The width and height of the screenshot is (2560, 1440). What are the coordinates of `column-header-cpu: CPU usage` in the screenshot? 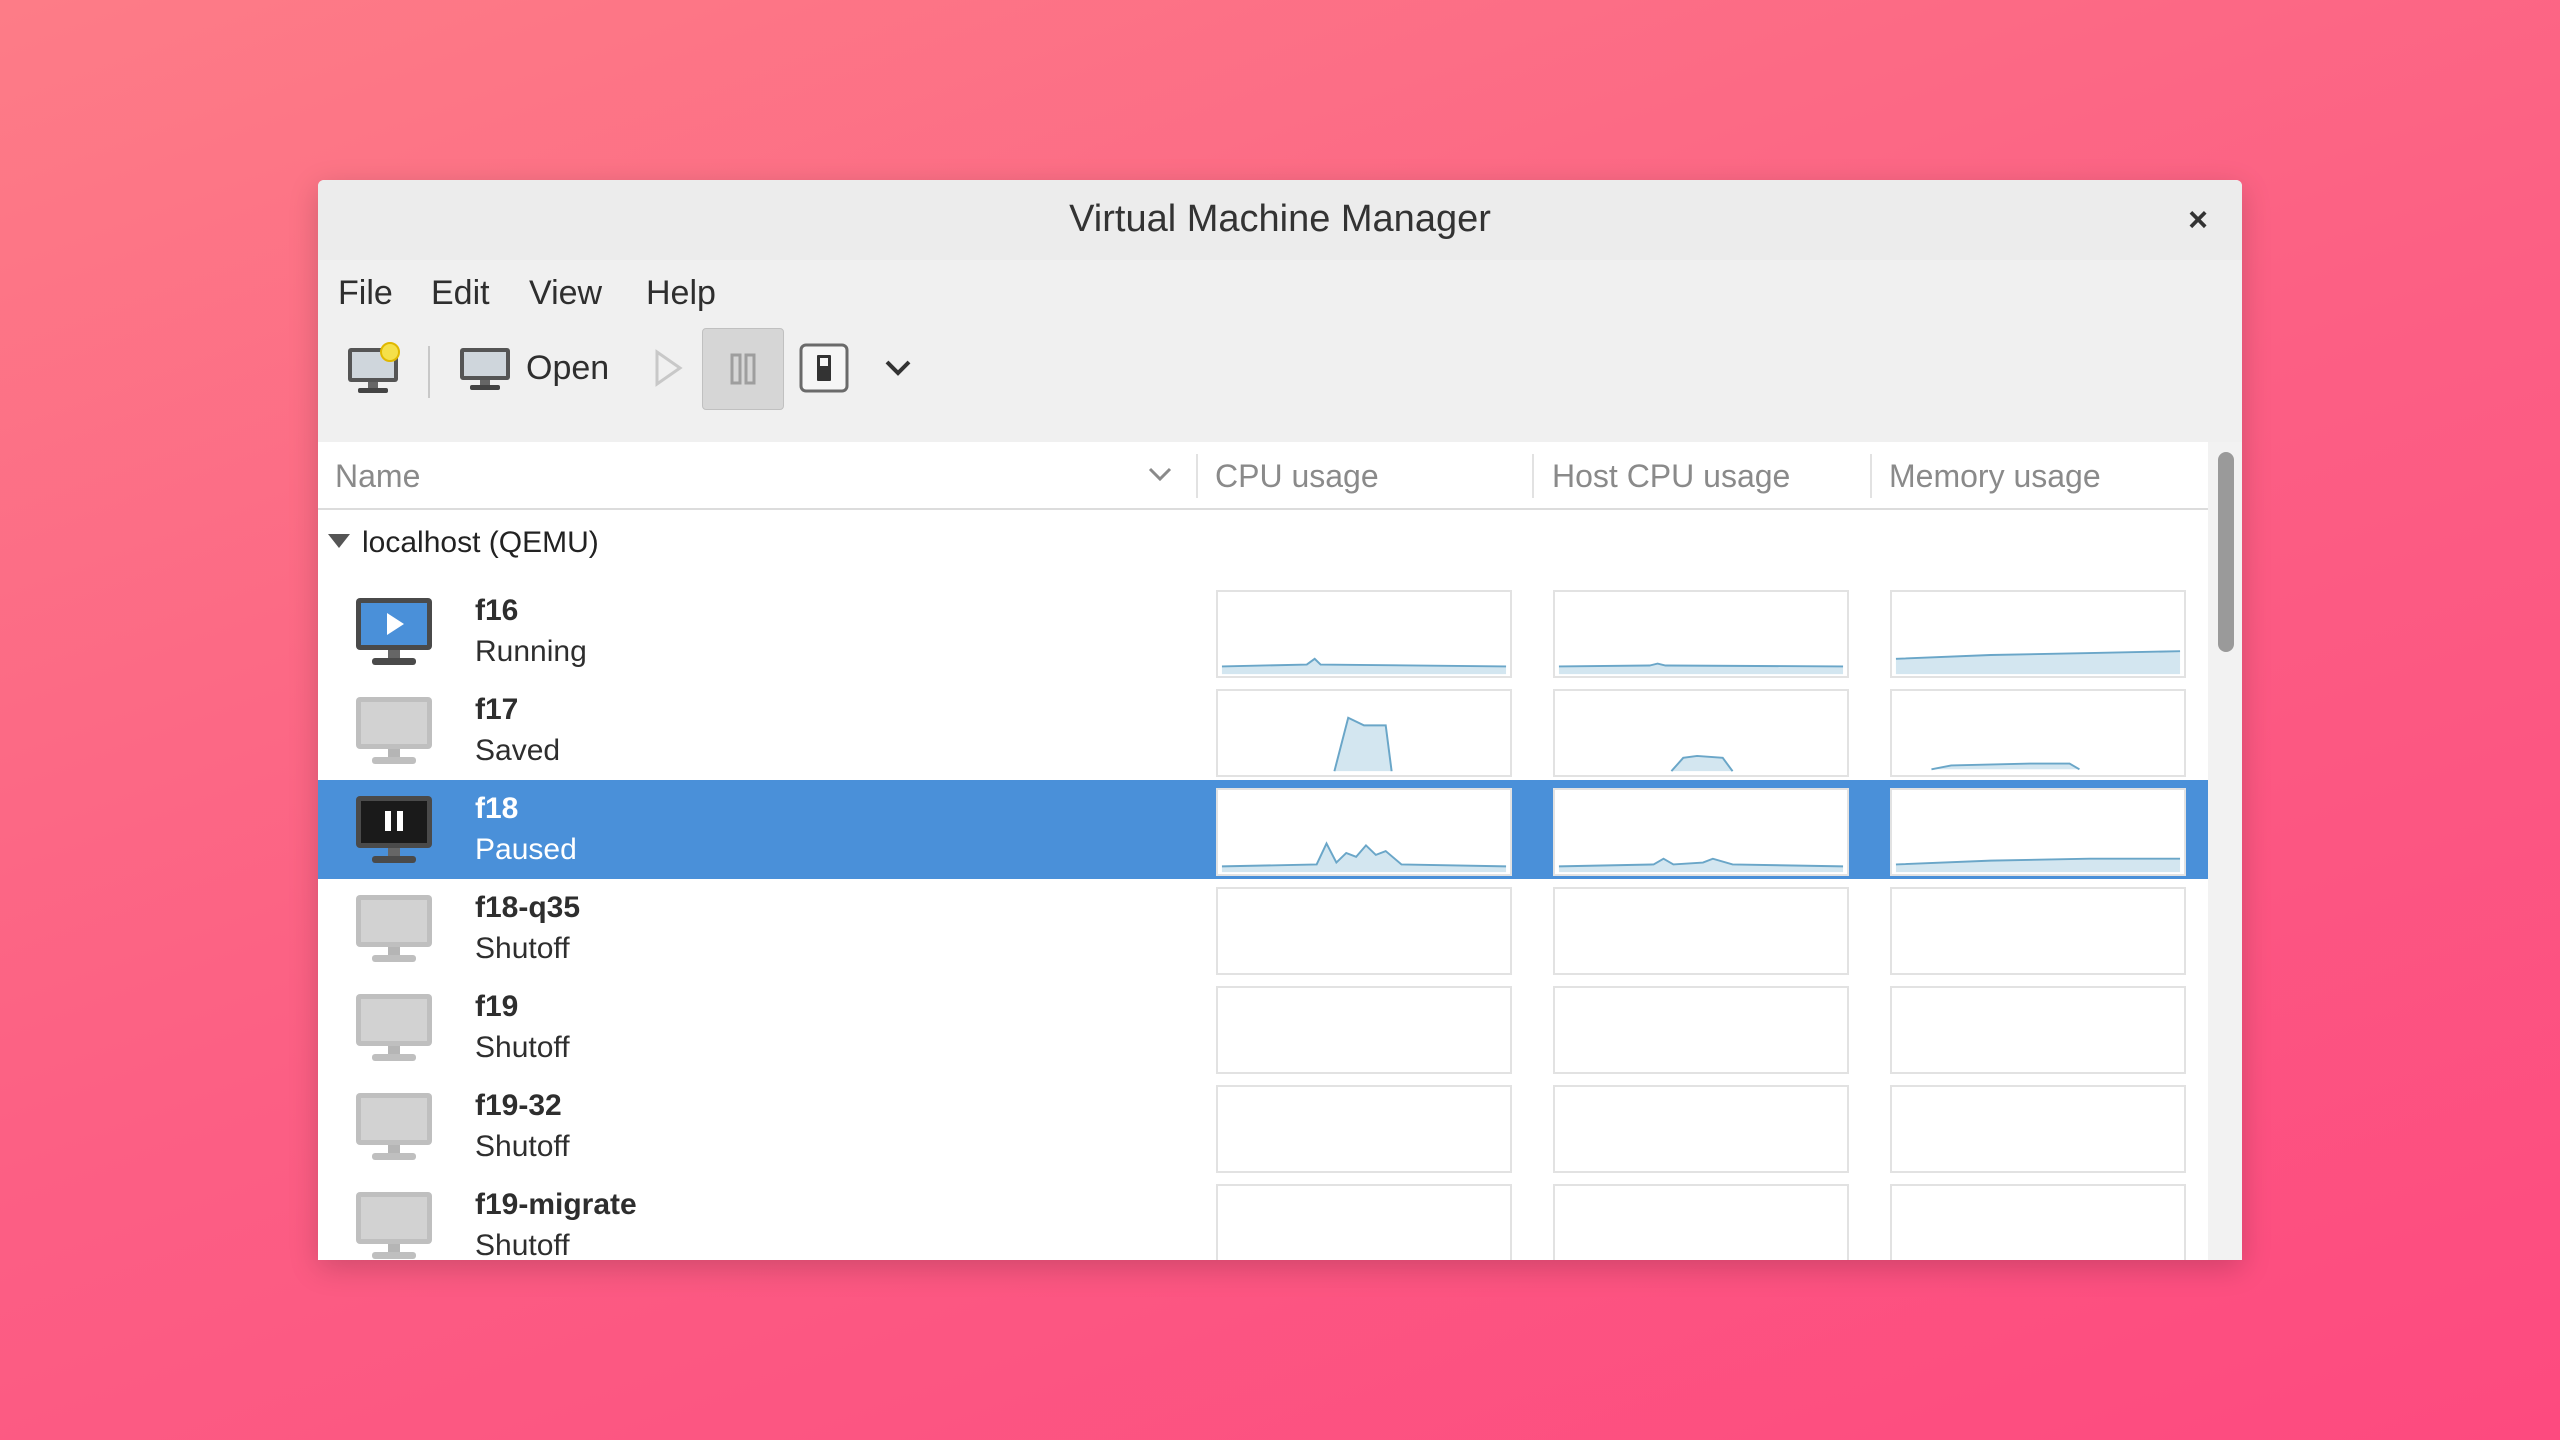 It's located at (1297, 476).